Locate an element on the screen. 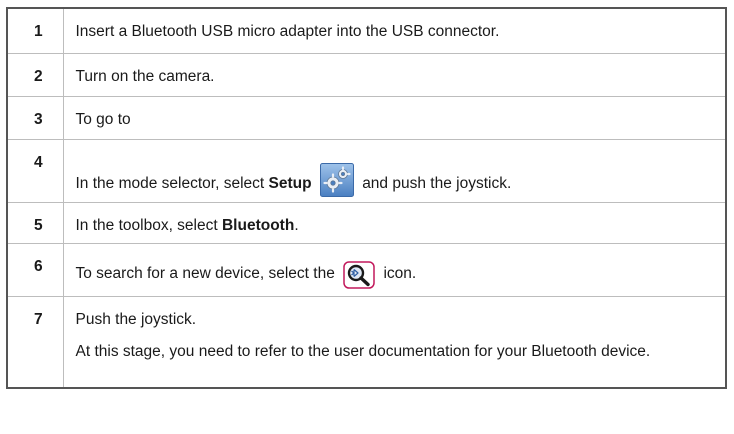  step-number: 3 is located at coordinates (35, 118).